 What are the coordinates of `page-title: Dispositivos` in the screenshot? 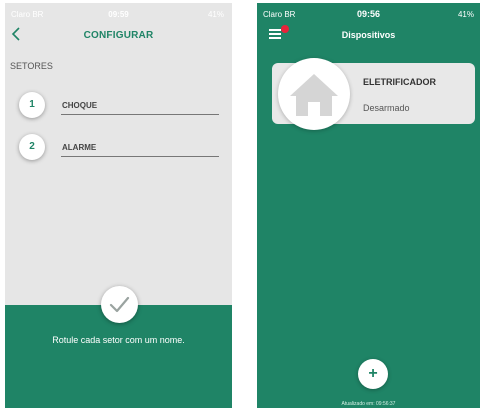 It's located at (368, 35).